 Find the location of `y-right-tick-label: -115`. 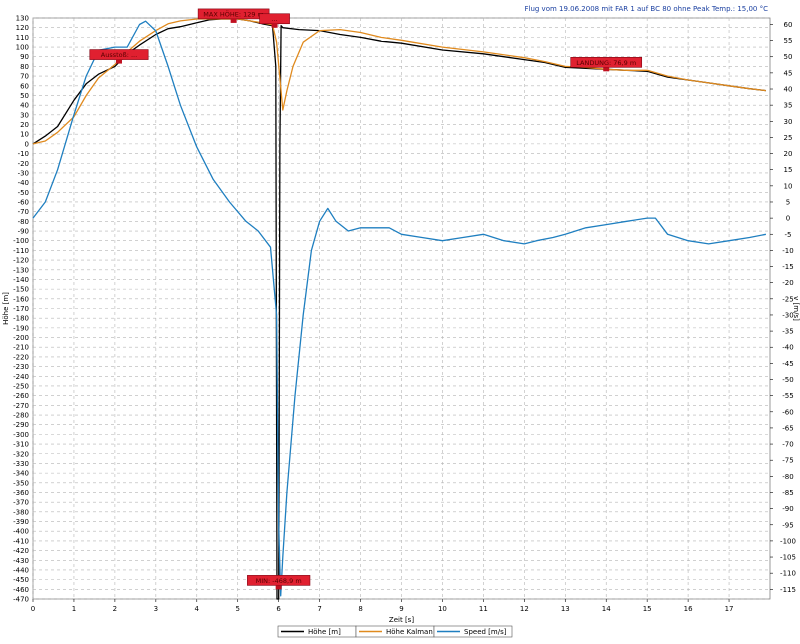

y-right-tick-label: -115 is located at coordinates (788, 590).